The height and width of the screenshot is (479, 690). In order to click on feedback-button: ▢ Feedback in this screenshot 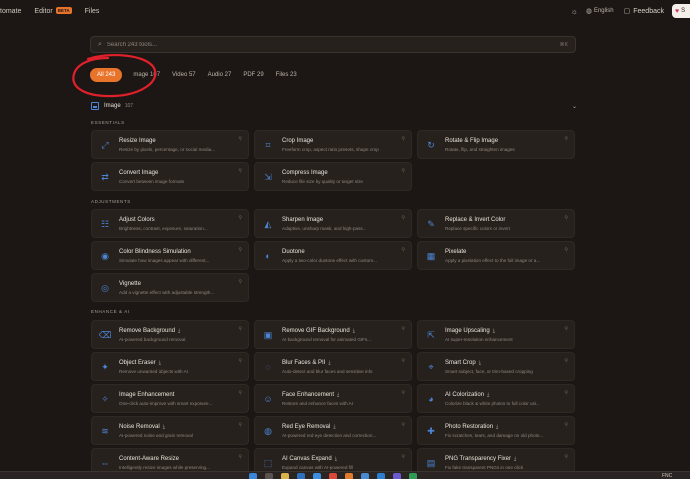, I will do `click(643, 11)`.